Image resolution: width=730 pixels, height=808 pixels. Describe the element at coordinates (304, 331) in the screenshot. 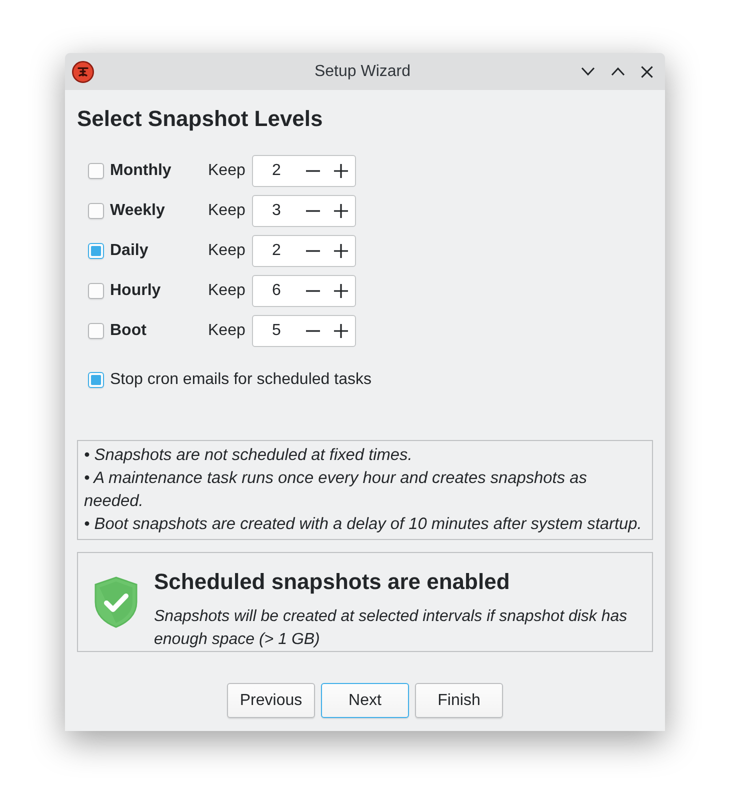

I see `spin-box: 5` at that location.